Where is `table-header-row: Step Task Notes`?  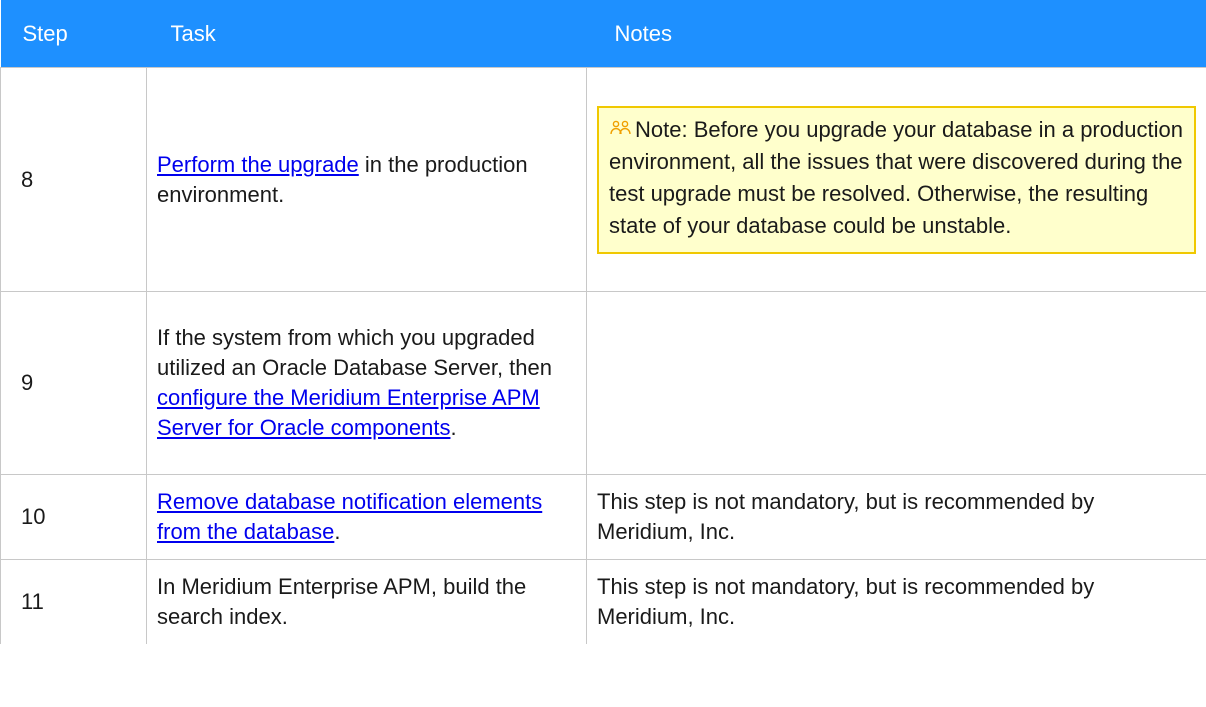 table-header-row: Step Task Notes is located at coordinates (603, 34).